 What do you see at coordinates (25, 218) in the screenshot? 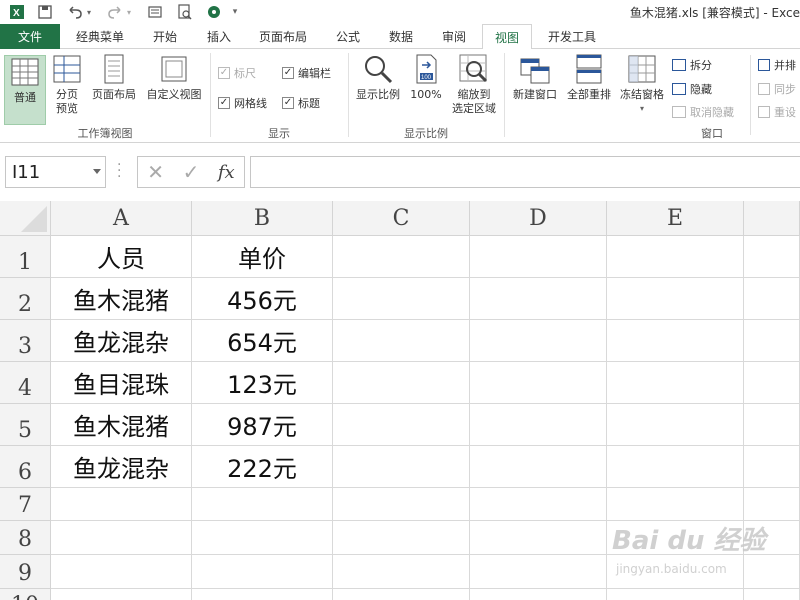
I see `select-all-corner` at bounding box center [25, 218].